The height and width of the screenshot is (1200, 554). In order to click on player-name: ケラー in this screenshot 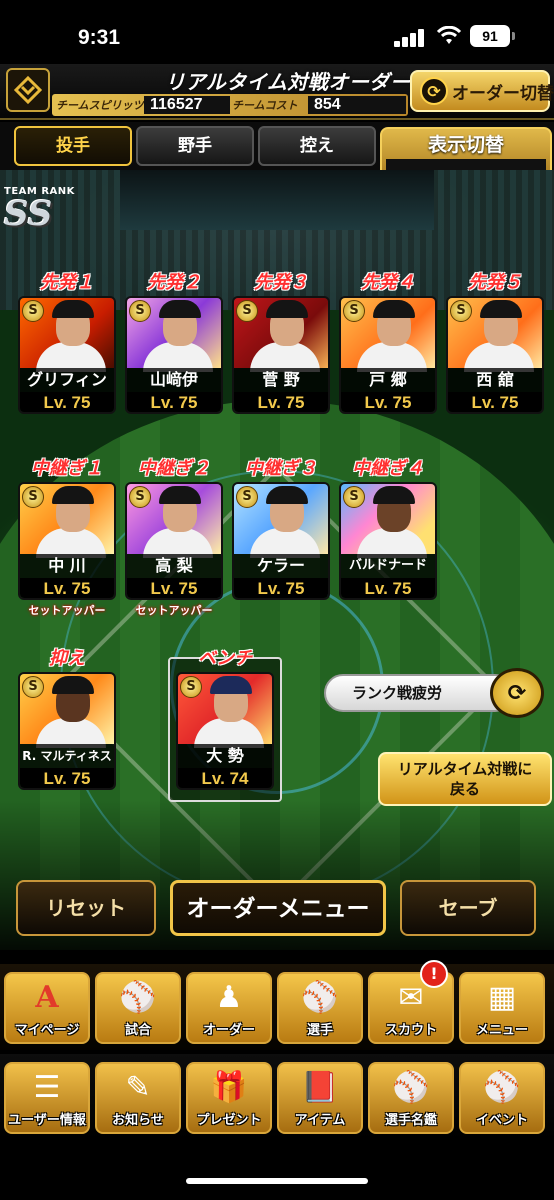, I will do `click(281, 566)`.